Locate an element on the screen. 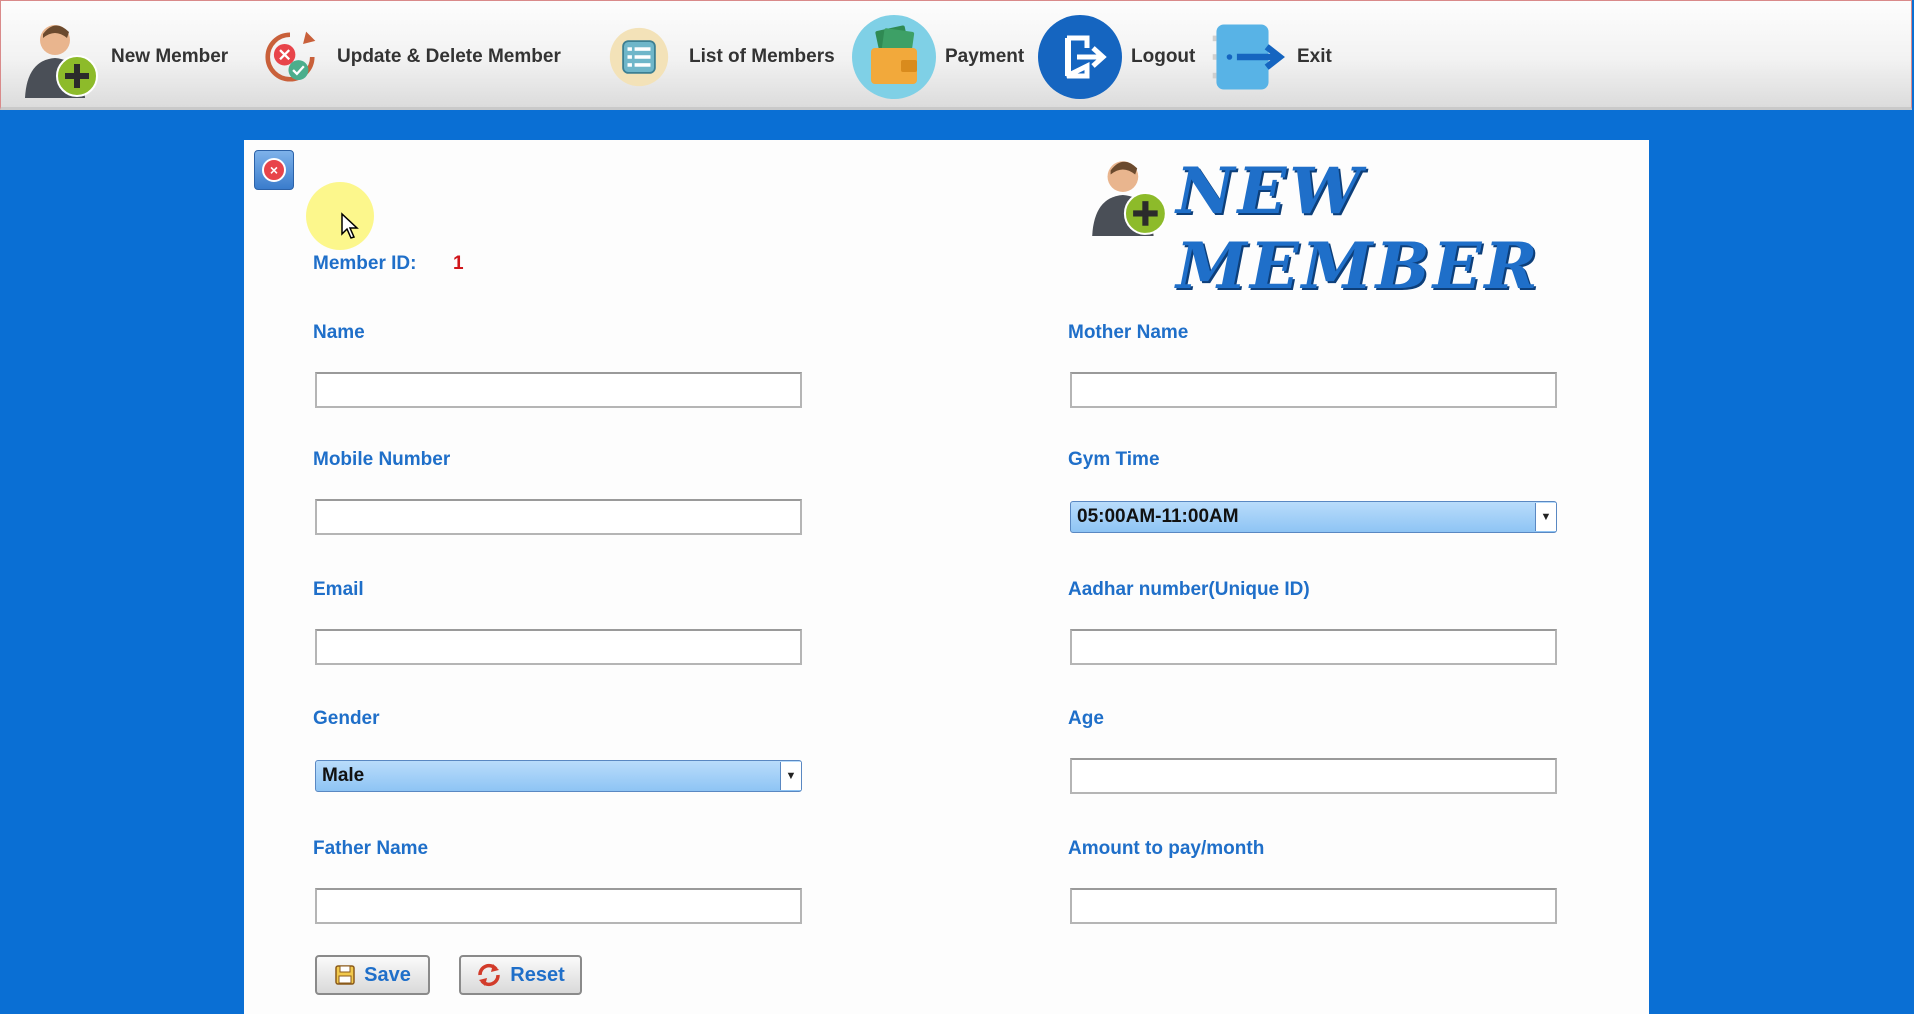 The width and height of the screenshot is (1914, 1014). list-icon is located at coordinates (639, 57).